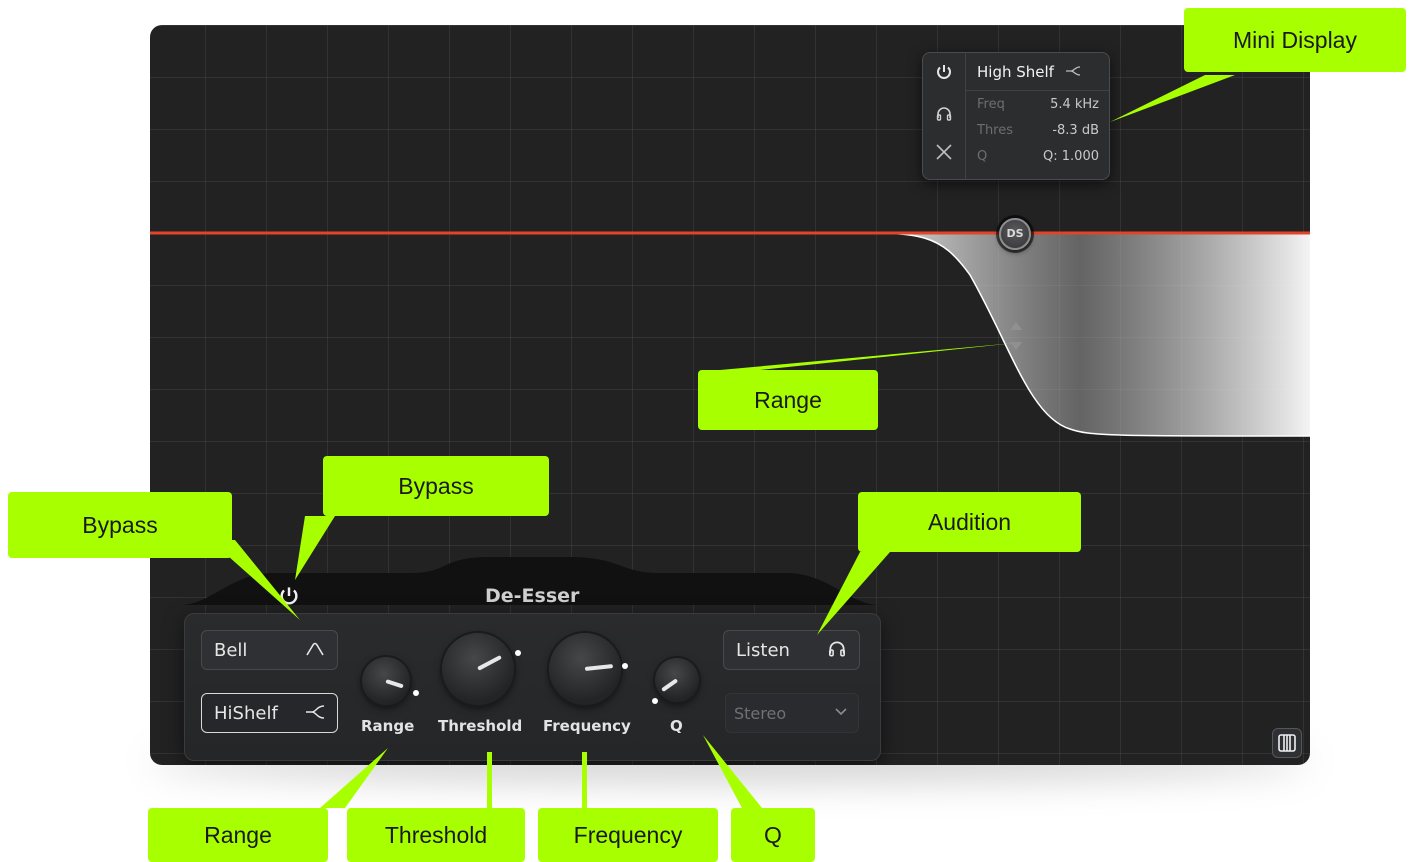 The image size is (1413, 862). Describe the element at coordinates (969, 522) in the screenshot. I see `callout-audition: Audition` at that location.